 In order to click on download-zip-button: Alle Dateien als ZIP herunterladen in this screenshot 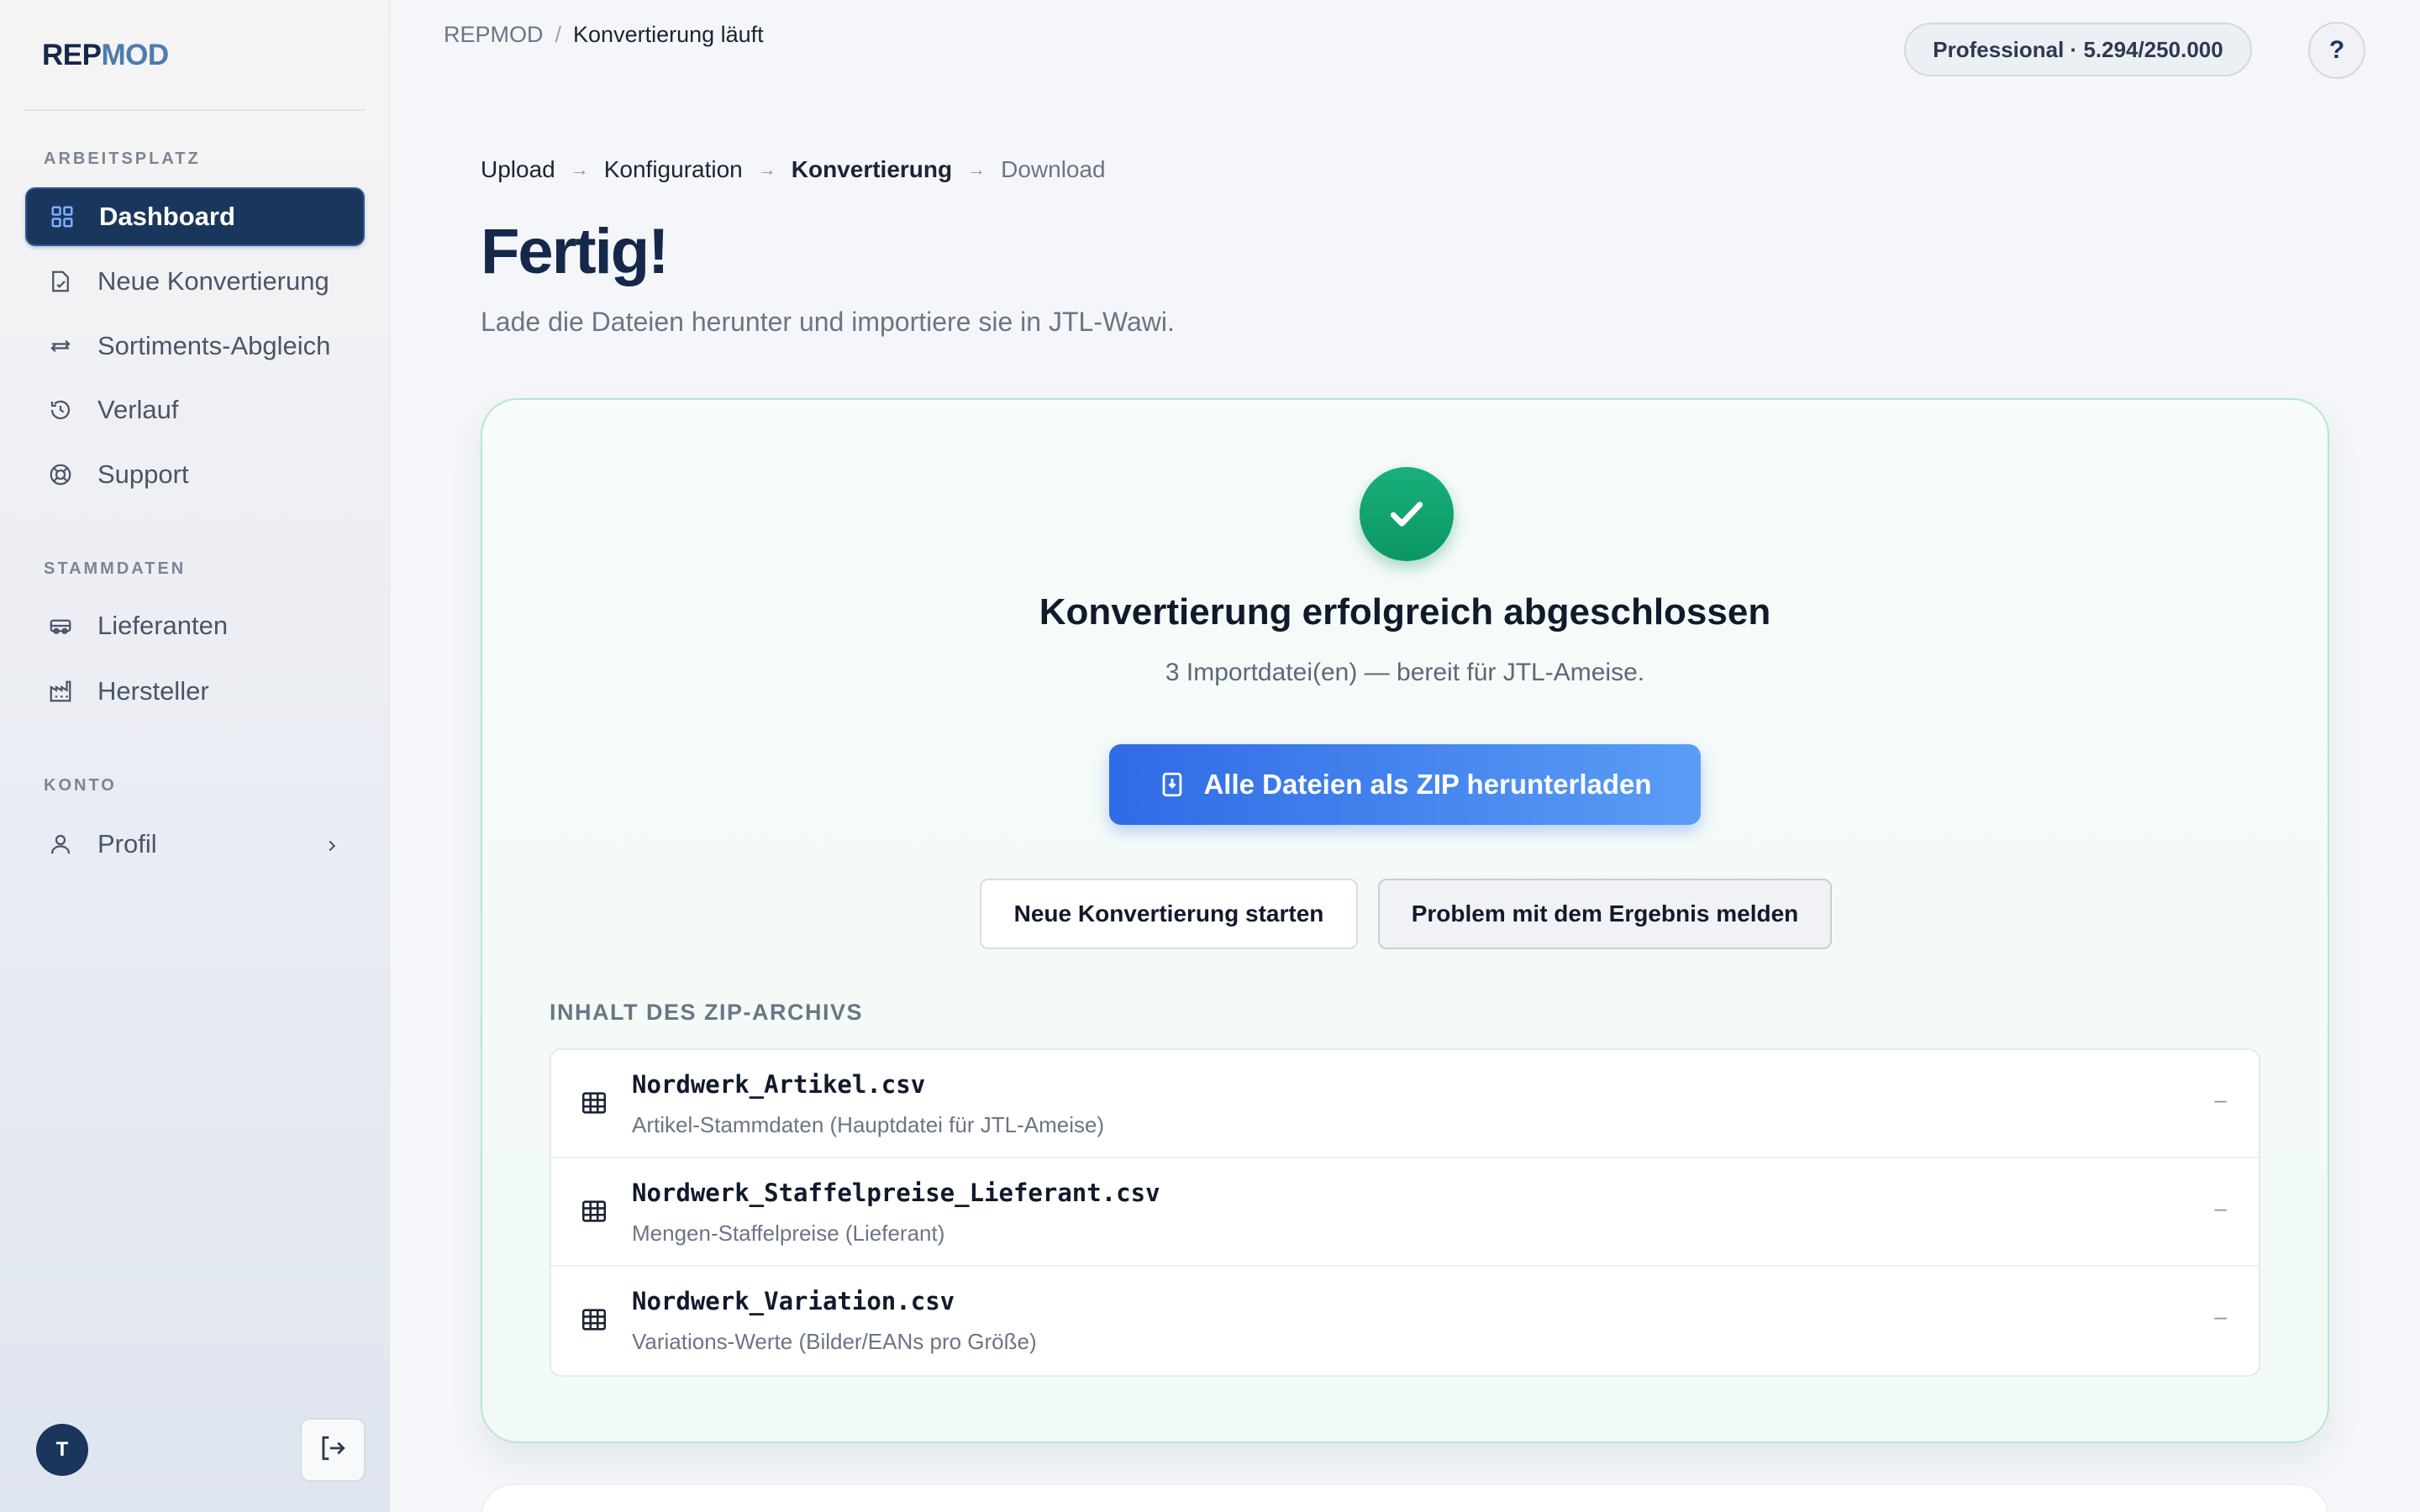, I will do `click(1405, 784)`.